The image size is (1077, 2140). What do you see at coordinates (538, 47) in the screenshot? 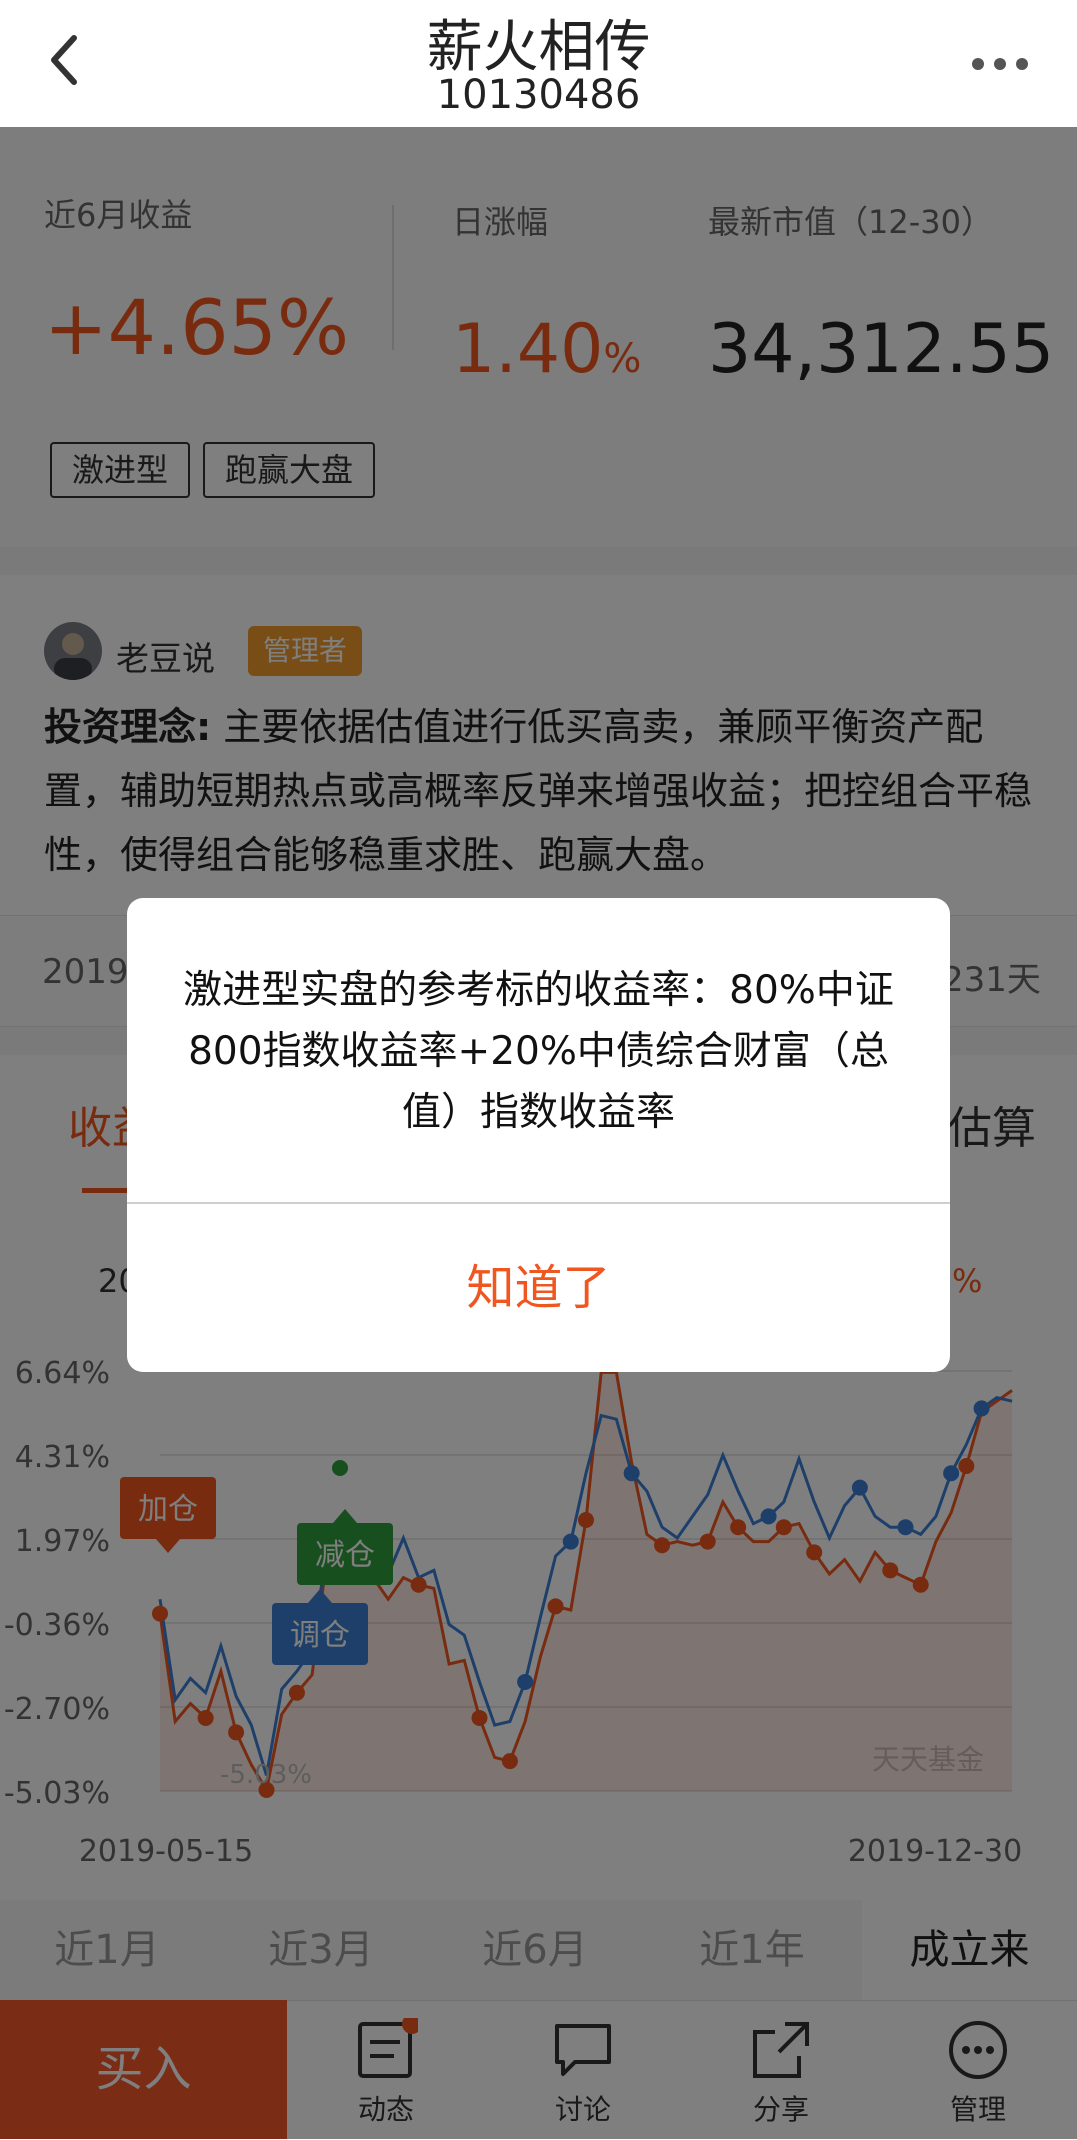
I see `page-title: 薪火相传` at bounding box center [538, 47].